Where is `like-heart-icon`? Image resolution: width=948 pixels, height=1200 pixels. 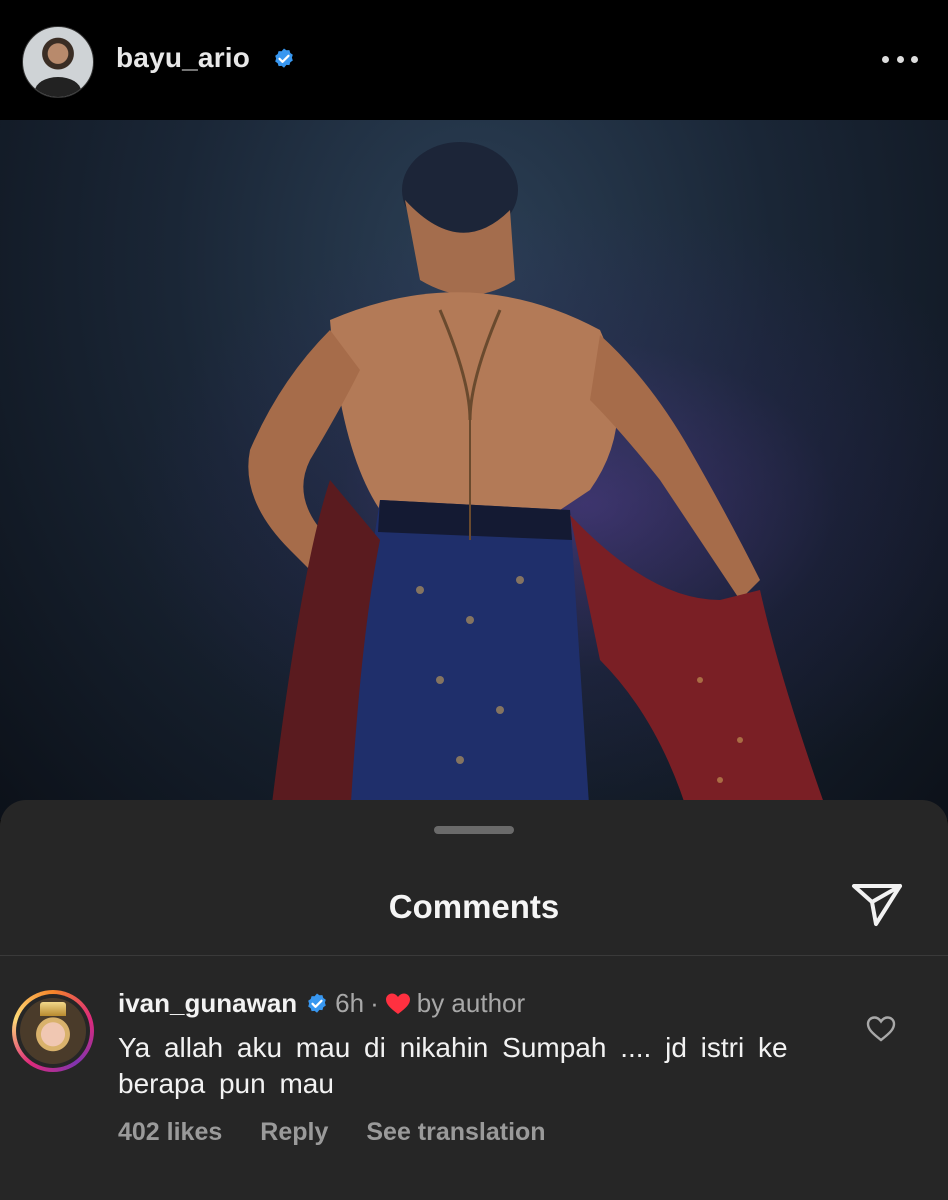
like-heart-icon is located at coordinates (881, 1029).